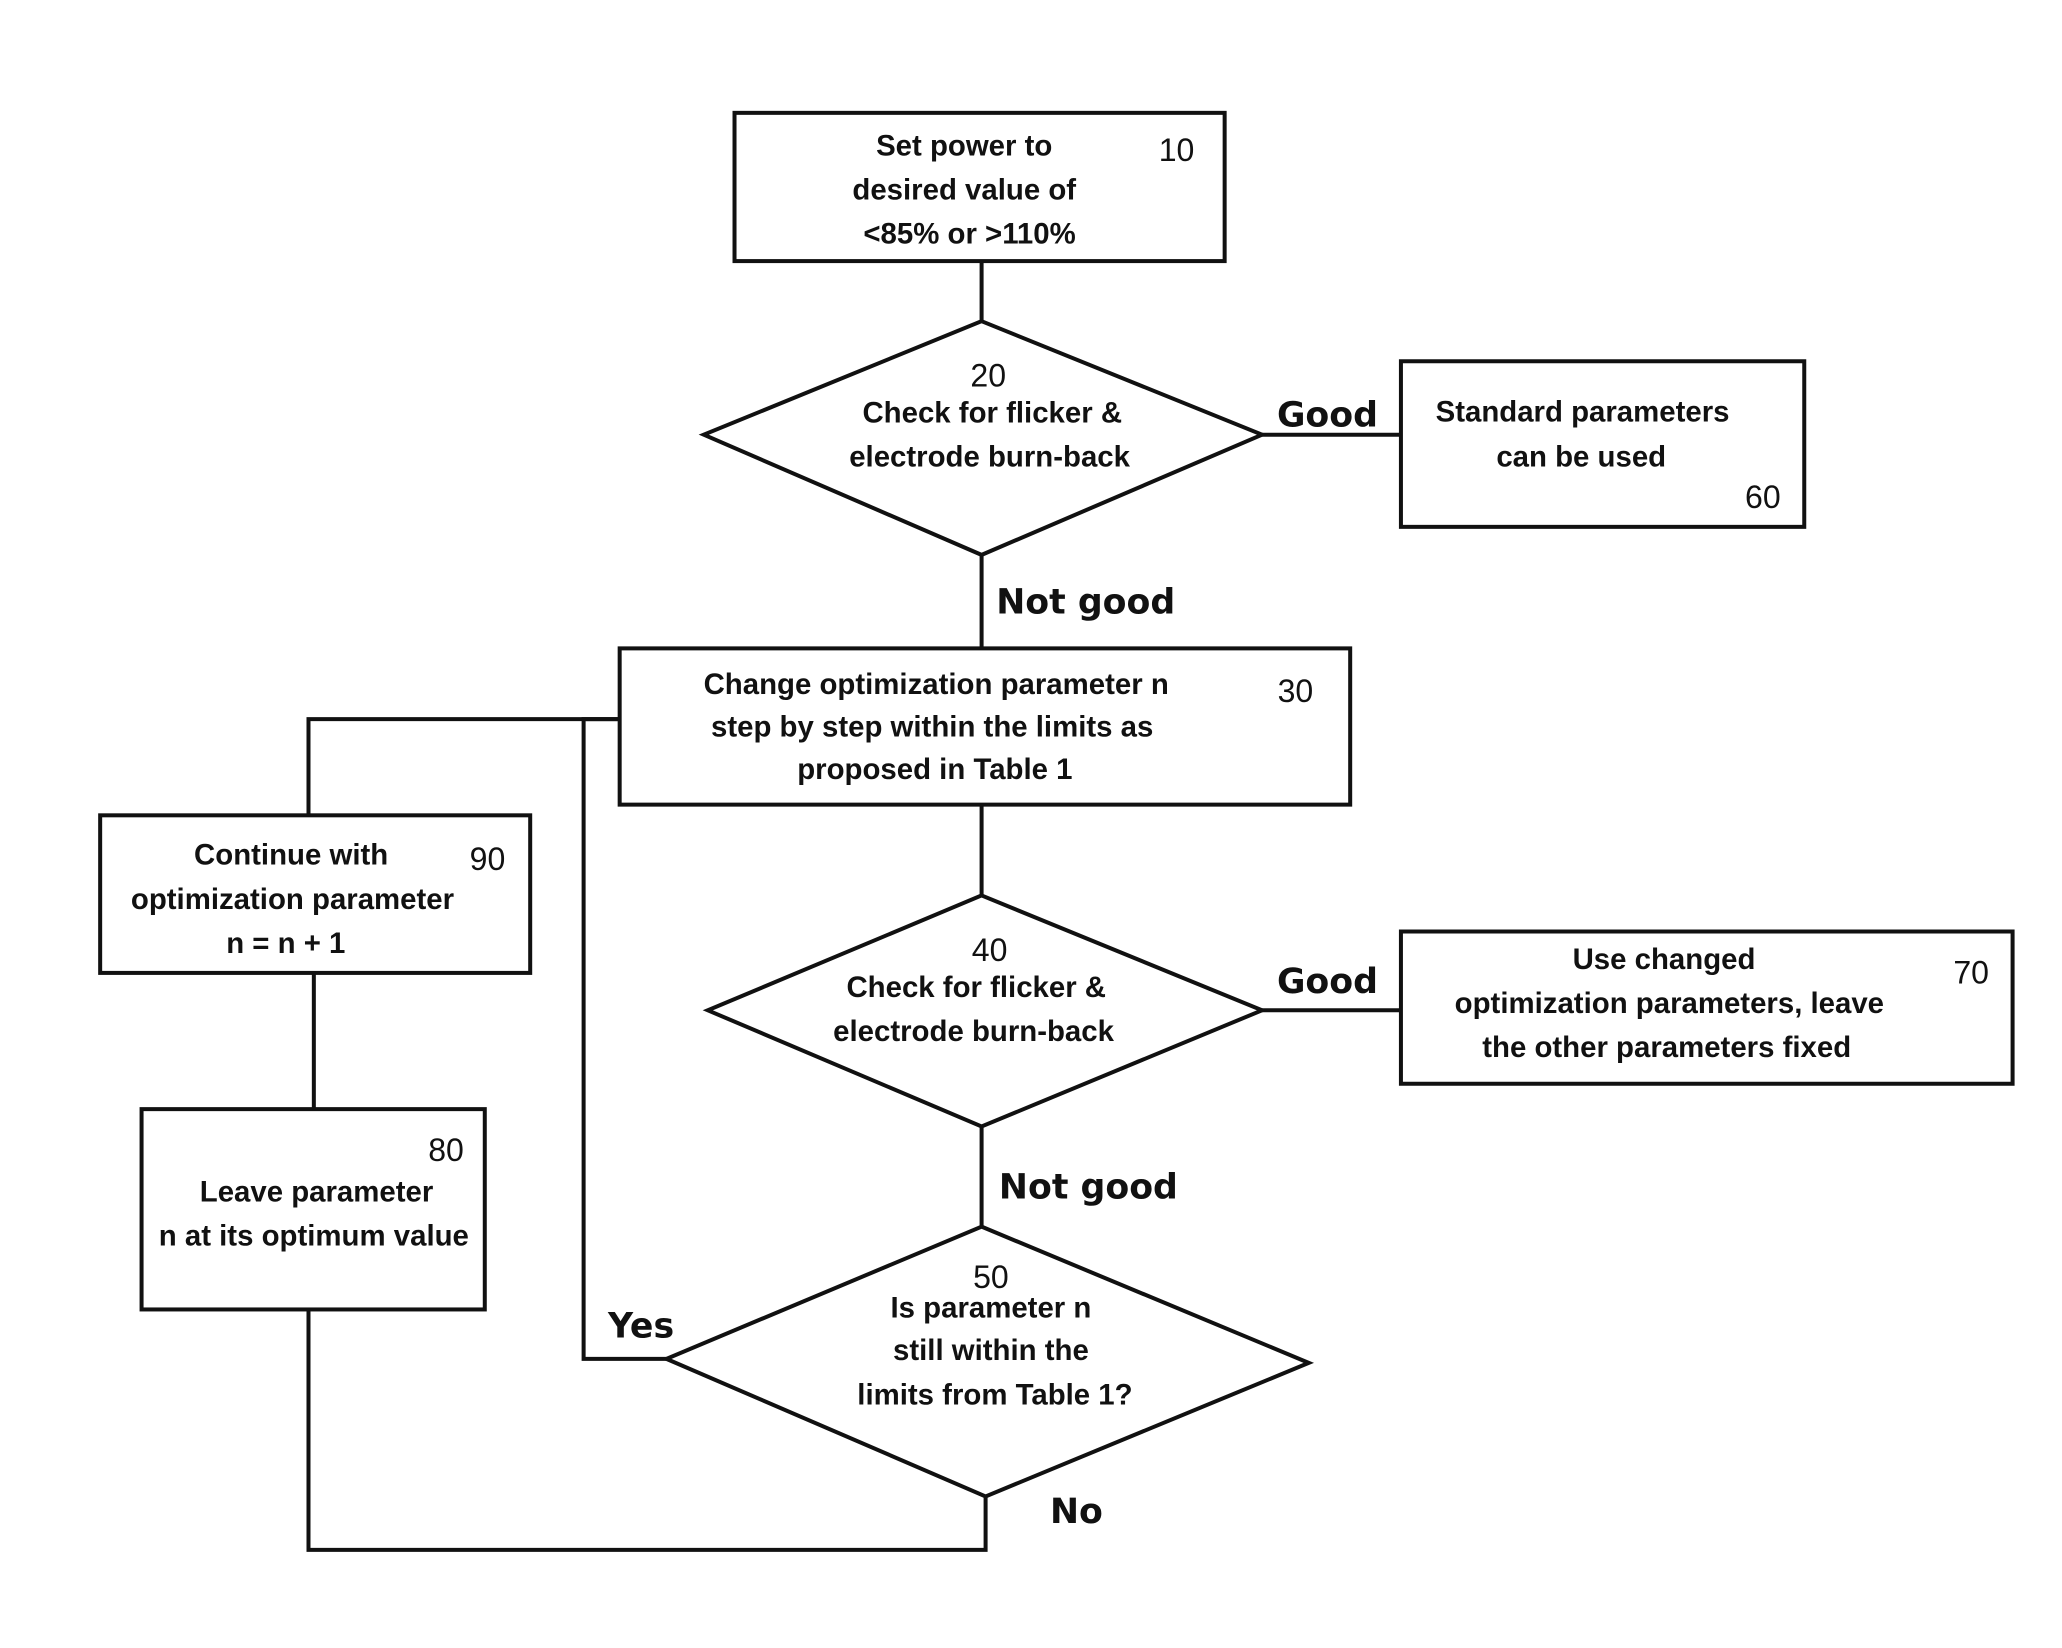 Image resolution: width=2062 pixels, height=1648 pixels. I want to click on node-number: 10, so click(1177, 150).